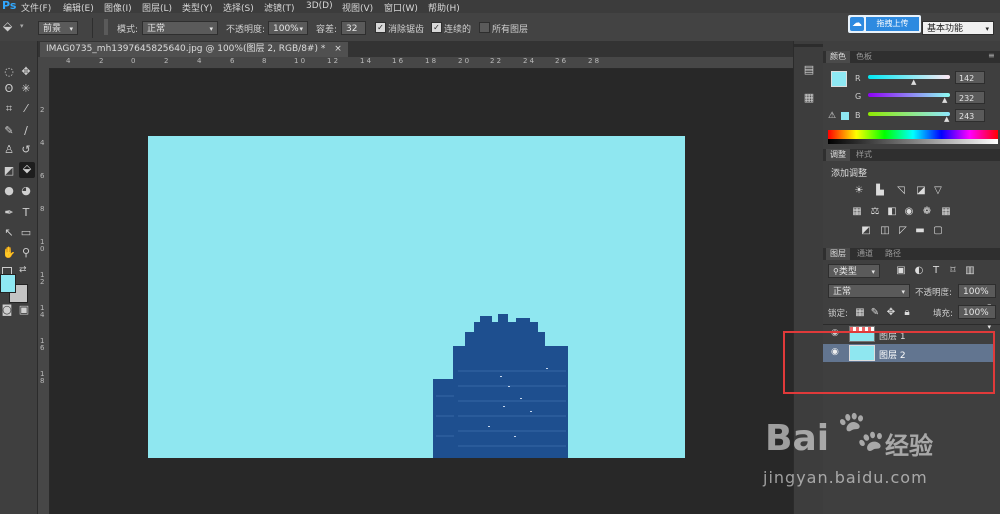 The image size is (1000, 514). What do you see at coordinates (23, 270) in the screenshot?
I see `swap-colors-icon: ⇄` at bounding box center [23, 270].